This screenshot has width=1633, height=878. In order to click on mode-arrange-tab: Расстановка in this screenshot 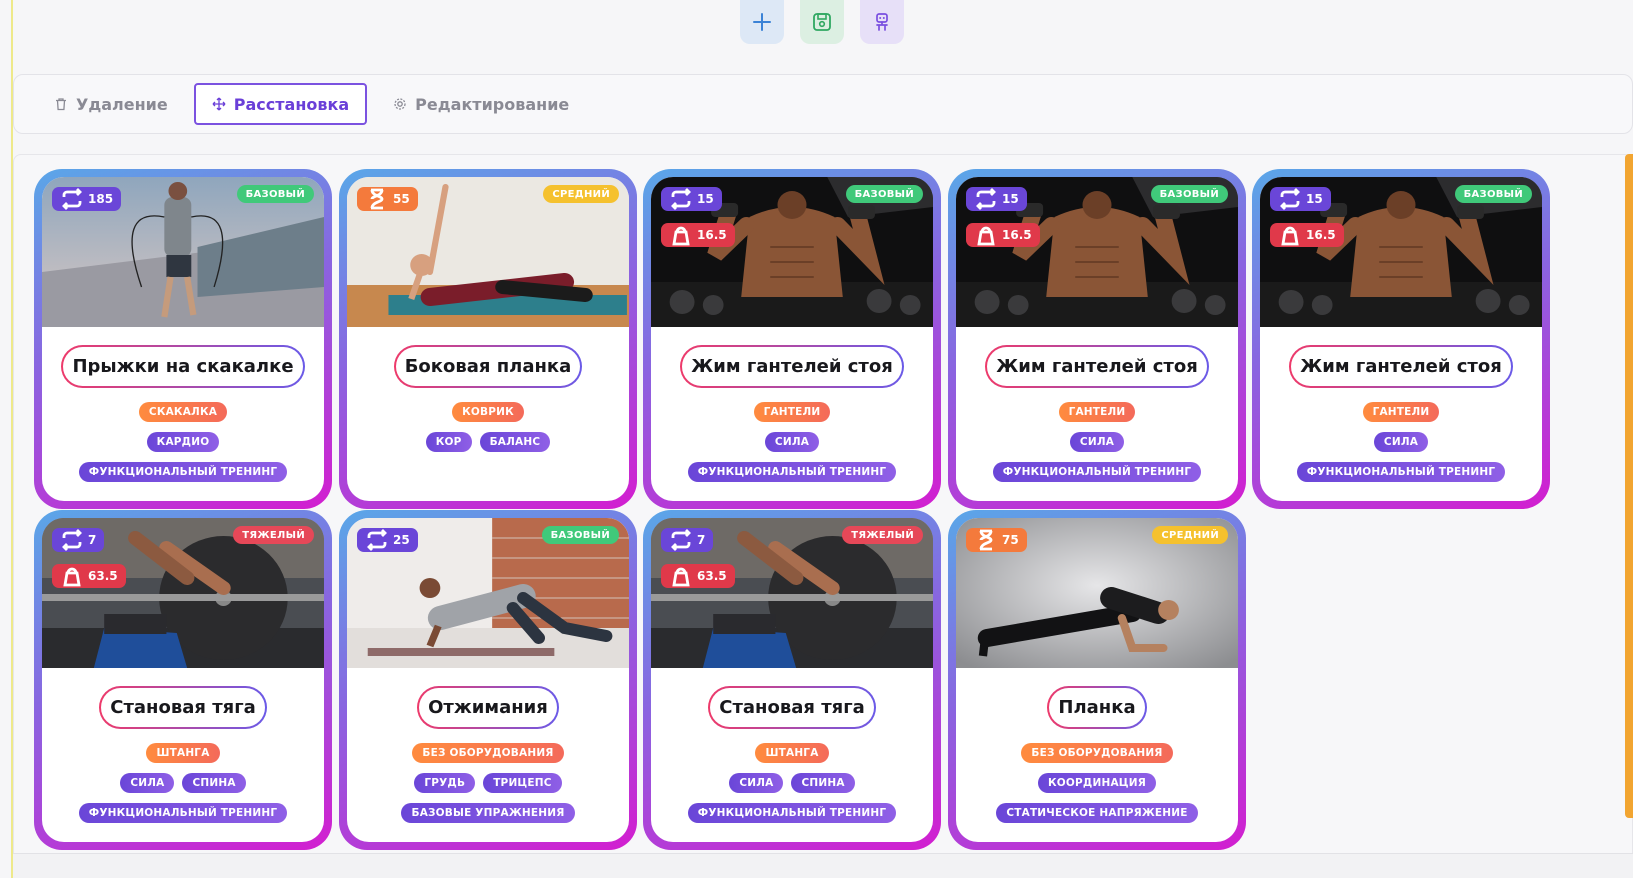, I will do `click(280, 104)`.